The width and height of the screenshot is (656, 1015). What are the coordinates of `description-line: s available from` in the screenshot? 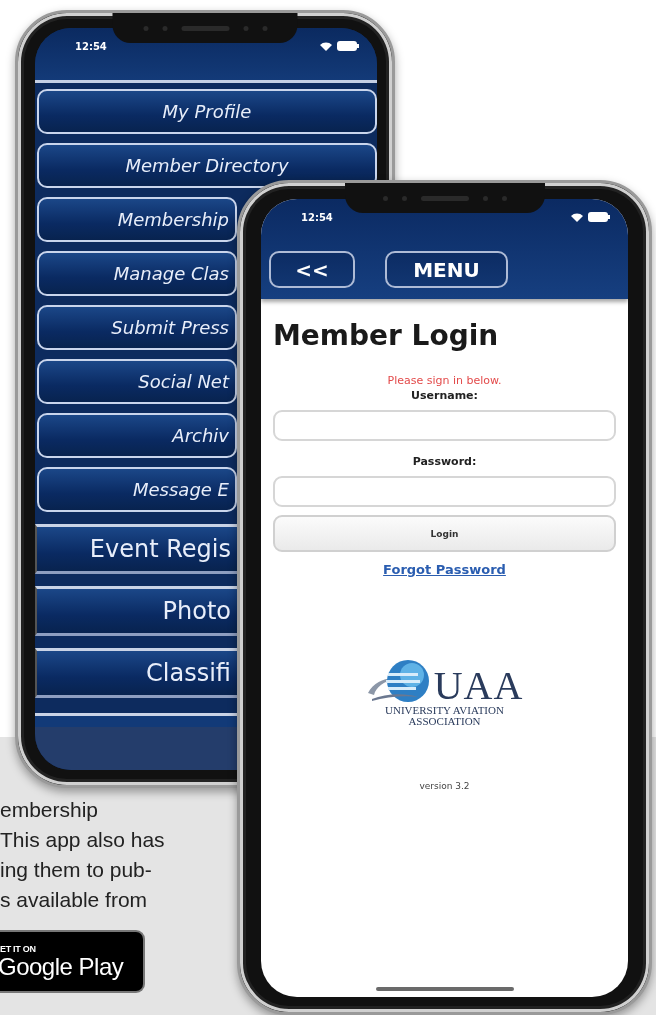 It's located at (74, 900).